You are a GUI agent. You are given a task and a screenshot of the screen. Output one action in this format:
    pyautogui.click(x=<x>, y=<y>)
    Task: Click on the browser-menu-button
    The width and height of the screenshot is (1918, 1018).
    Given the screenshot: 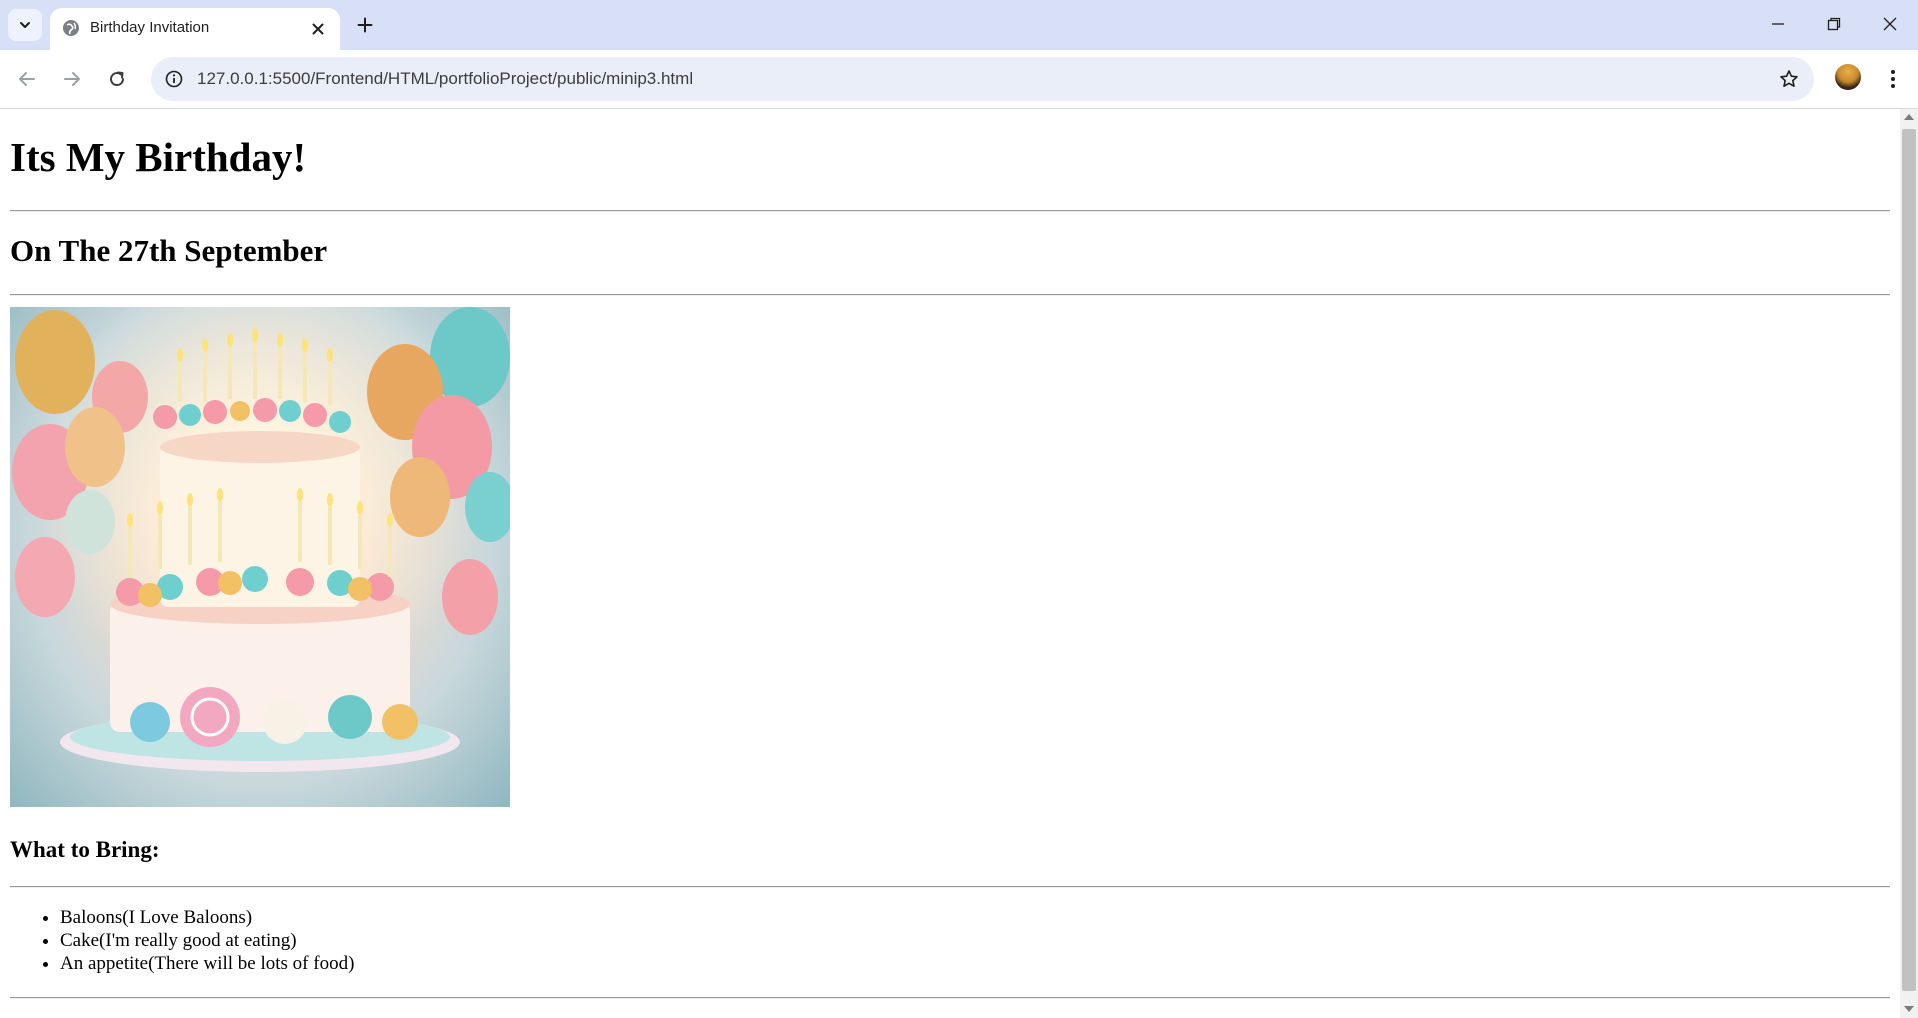 What is the action you would take?
    pyautogui.click(x=1893, y=79)
    